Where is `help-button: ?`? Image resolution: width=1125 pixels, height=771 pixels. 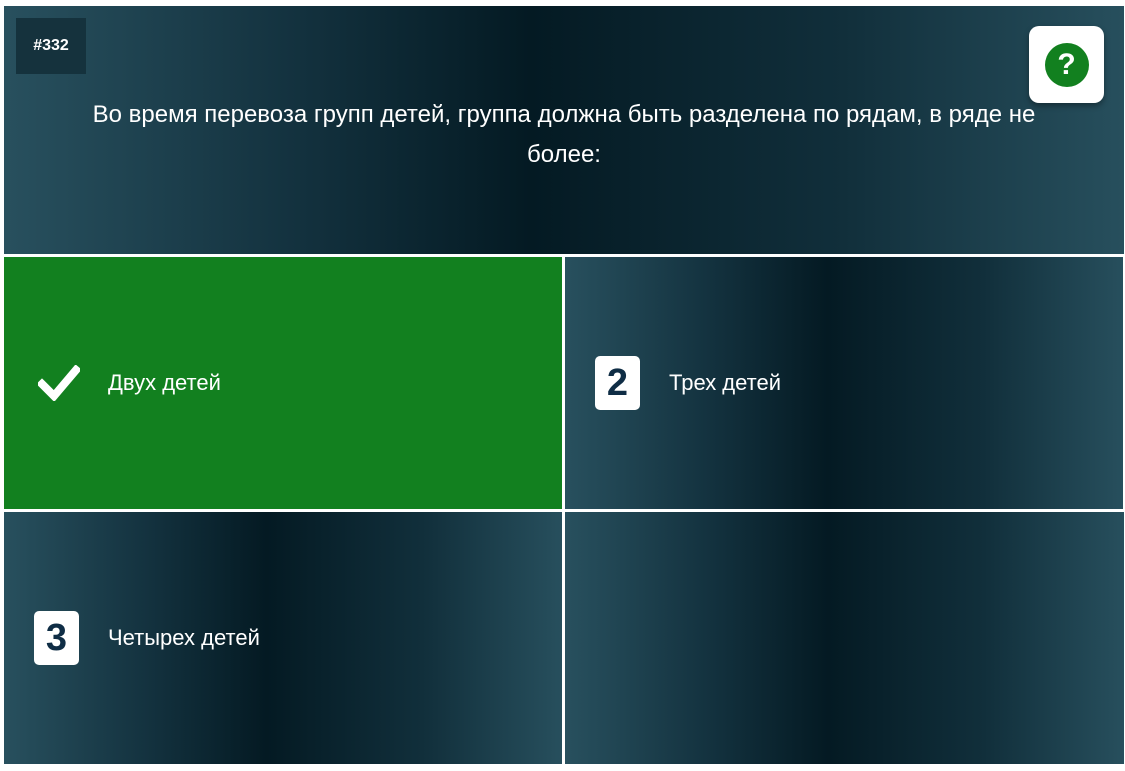 help-button: ? is located at coordinates (1066, 64).